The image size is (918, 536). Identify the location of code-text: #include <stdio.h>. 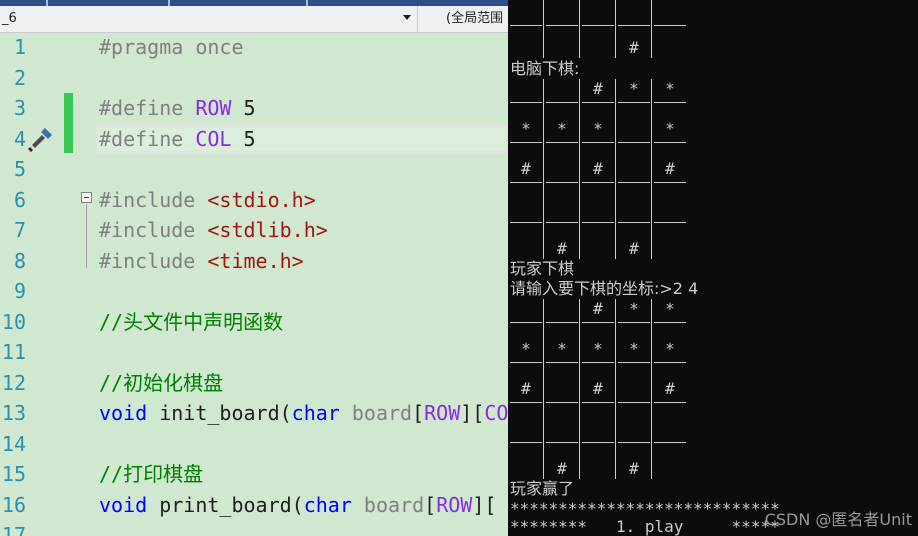
(207, 200).